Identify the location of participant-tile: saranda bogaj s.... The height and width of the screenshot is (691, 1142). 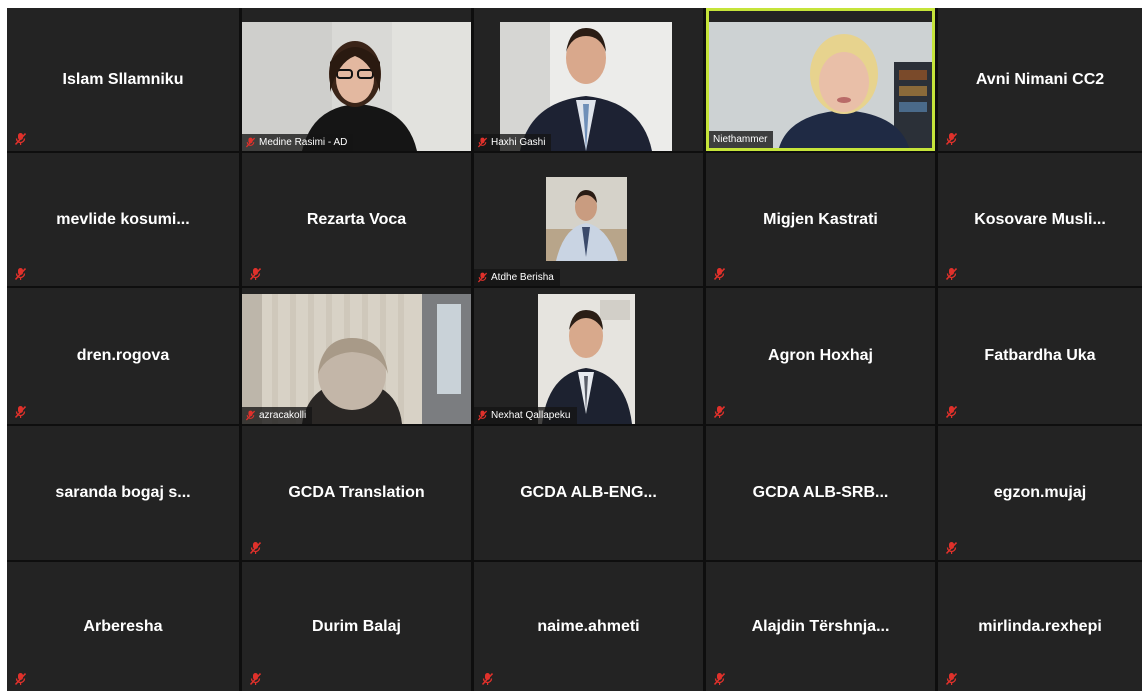
(123, 493).